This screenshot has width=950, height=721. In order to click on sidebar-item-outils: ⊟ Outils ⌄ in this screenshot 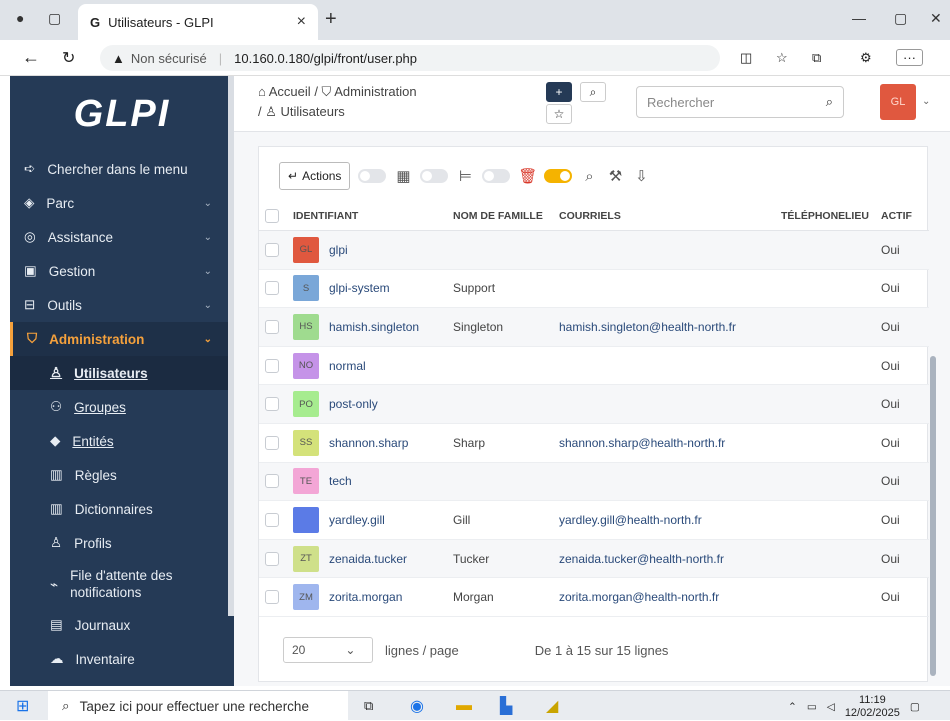, I will do `click(122, 305)`.